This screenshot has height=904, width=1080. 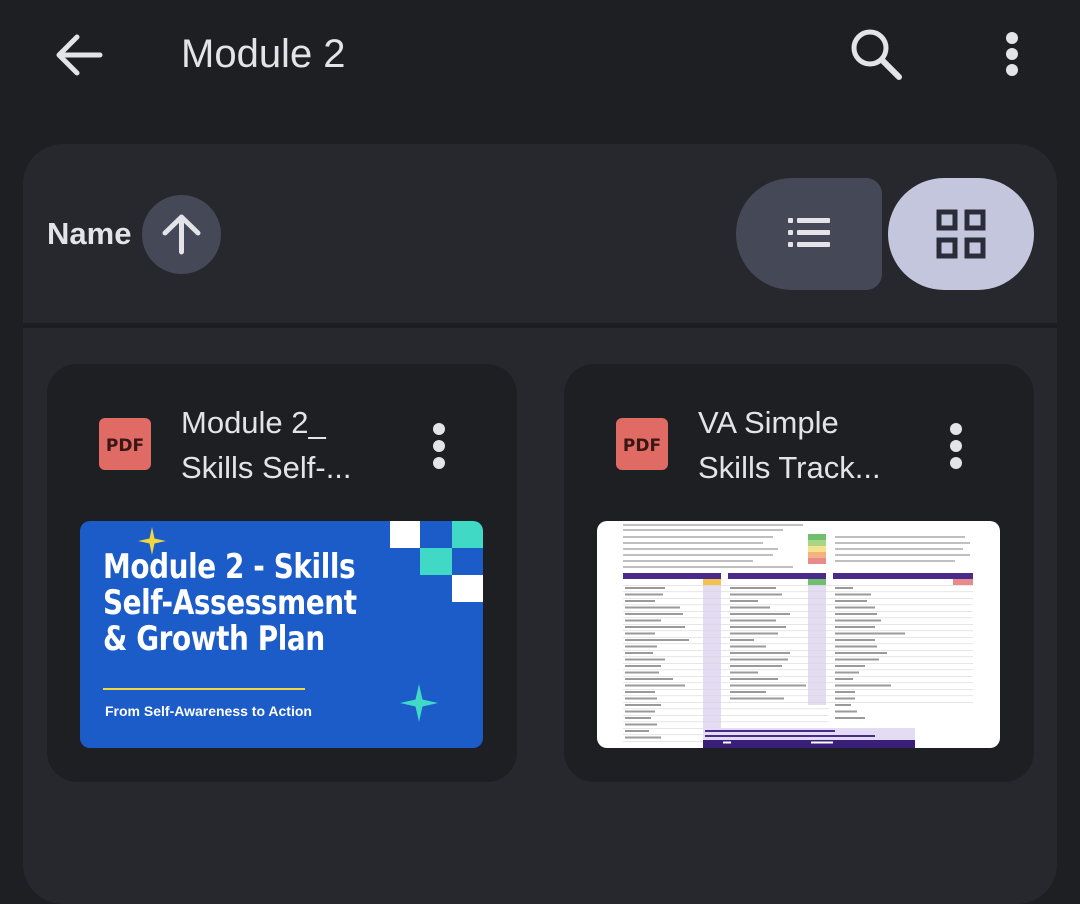 What do you see at coordinates (263, 54) in the screenshot?
I see `page-title: Module 2` at bounding box center [263, 54].